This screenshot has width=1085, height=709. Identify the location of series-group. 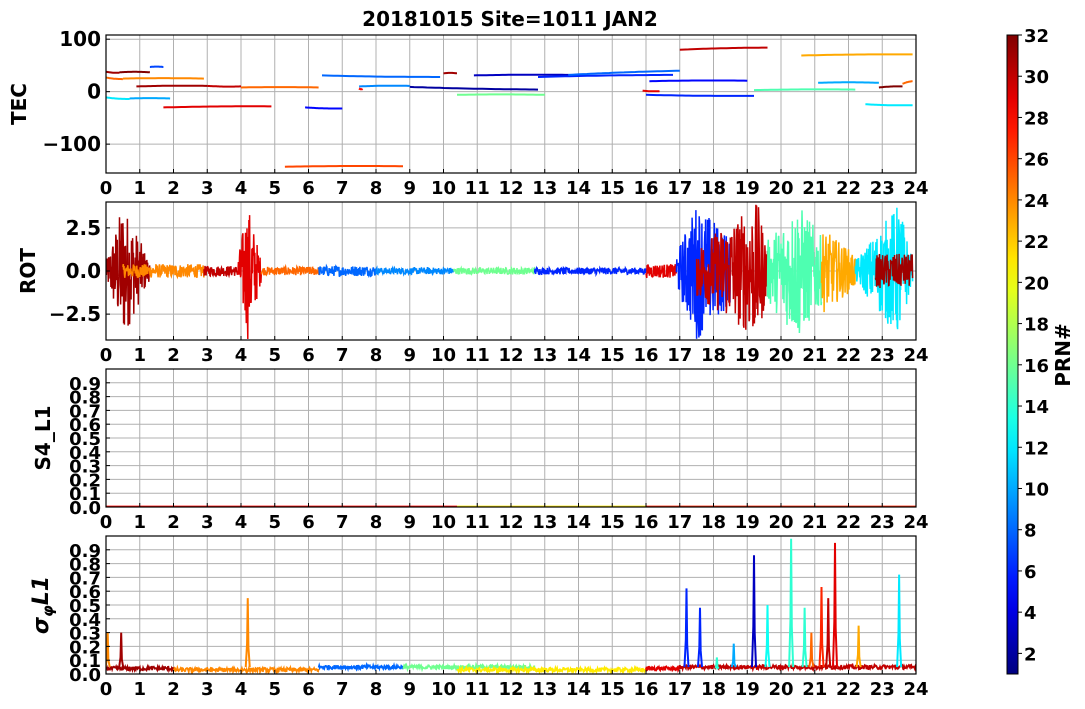
(510, 272).